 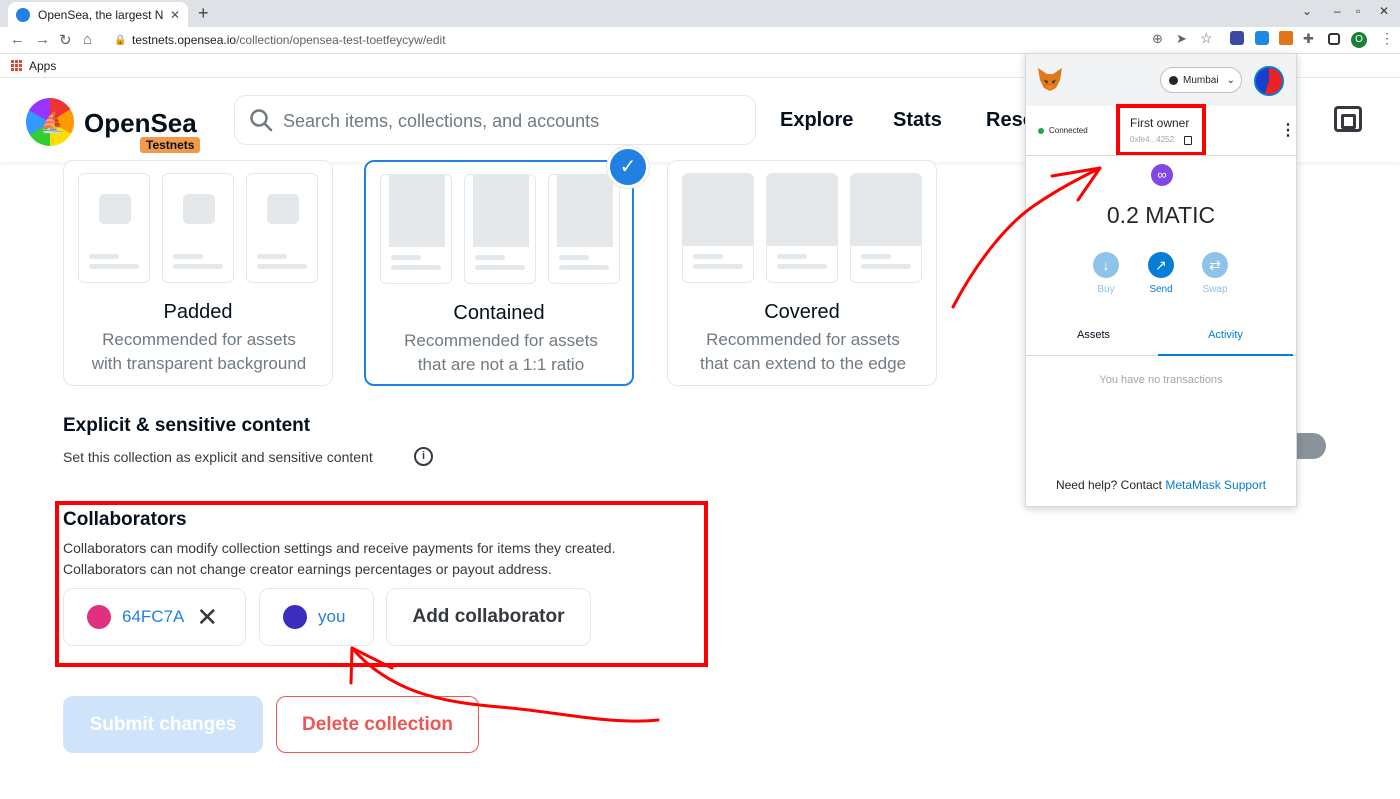 I want to click on send-button: ↗ Send, so click(x=1161, y=273).